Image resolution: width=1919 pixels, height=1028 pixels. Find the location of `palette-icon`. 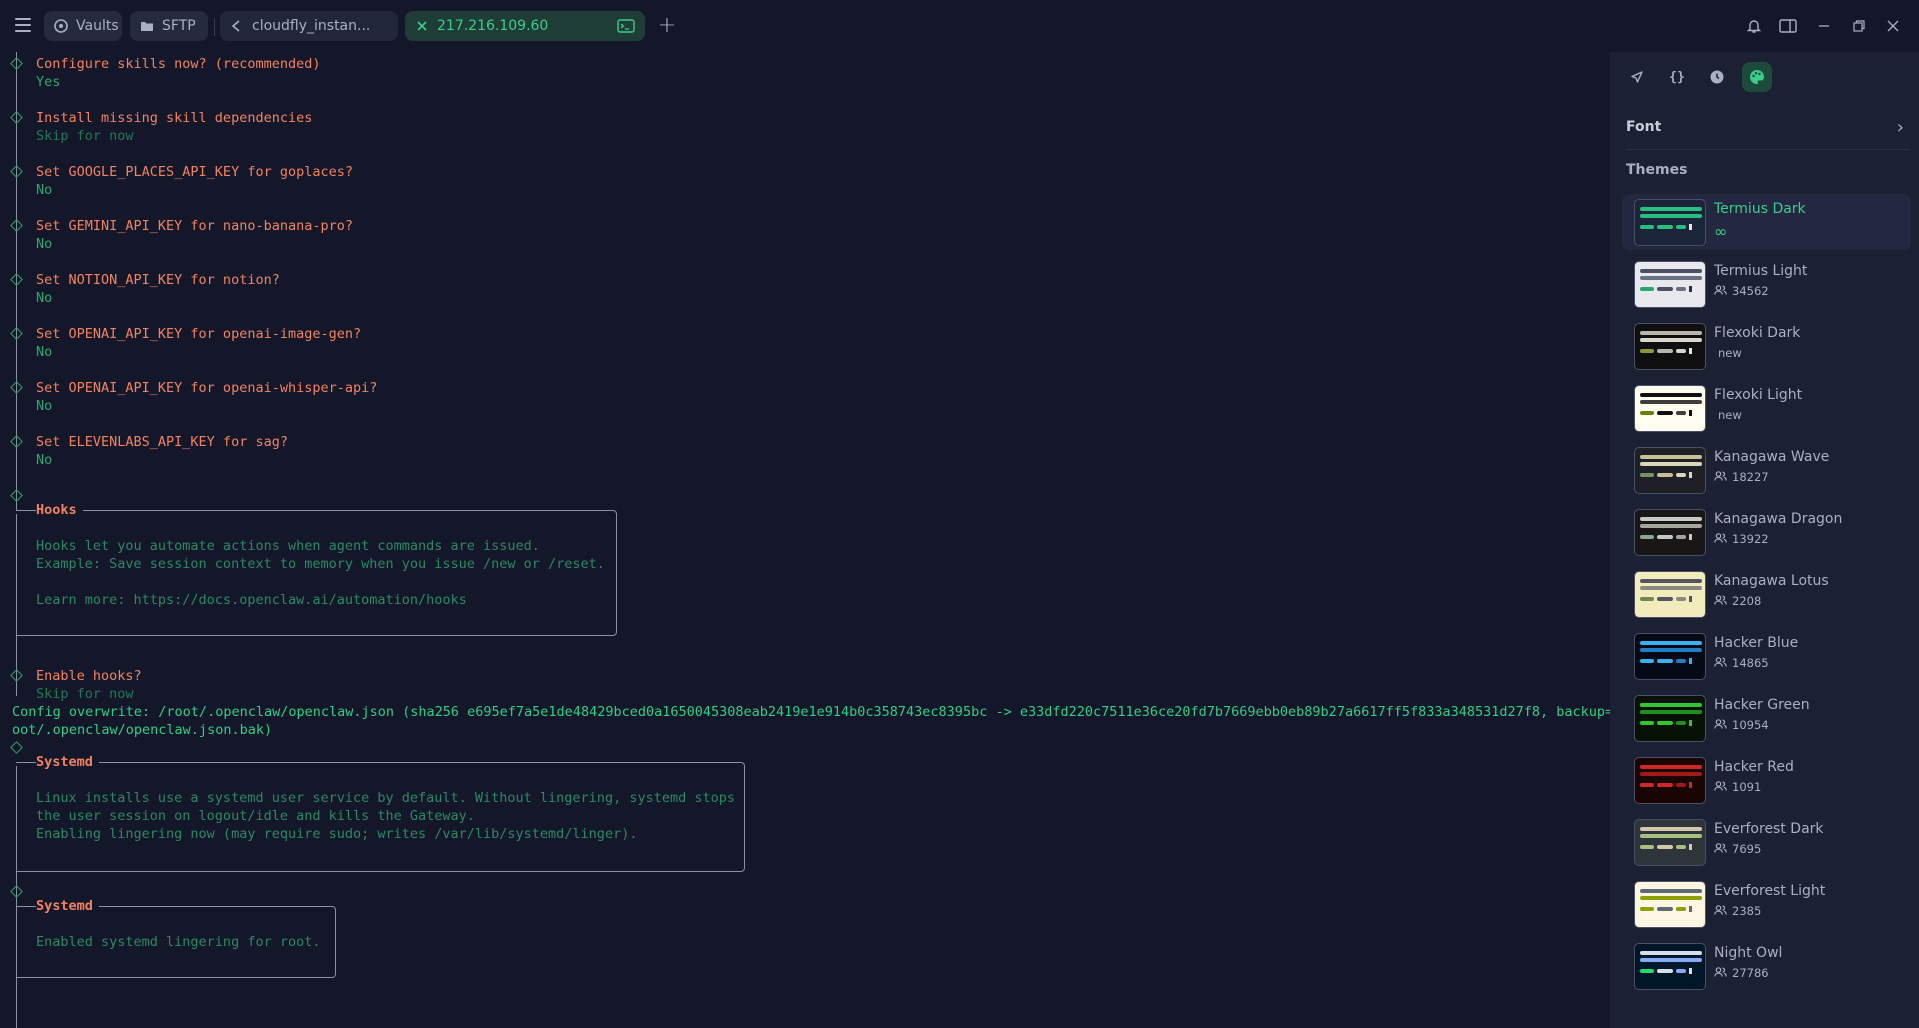

palette-icon is located at coordinates (1757, 77).